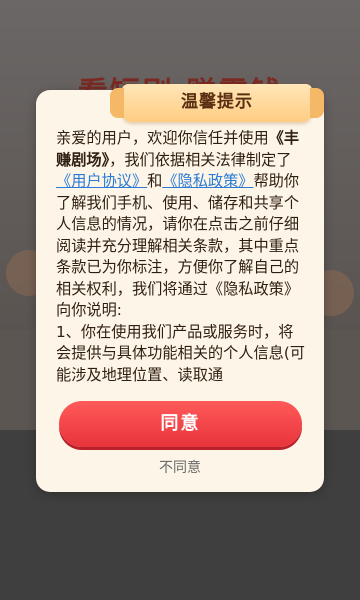  I want to click on disagree-button: 不同意, so click(180, 467).